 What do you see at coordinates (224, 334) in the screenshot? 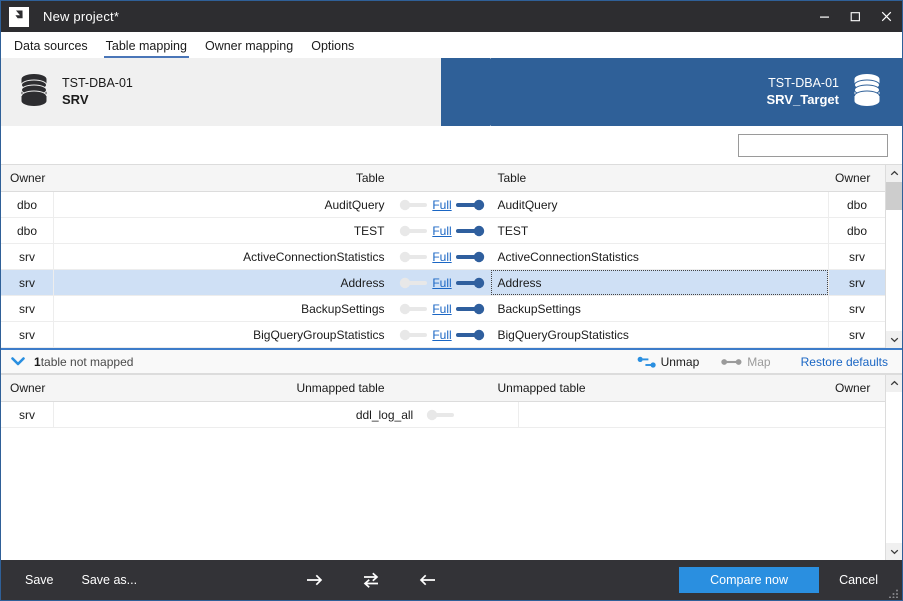
I see `cell-table-left: BigQueryGroupStatistics` at bounding box center [224, 334].